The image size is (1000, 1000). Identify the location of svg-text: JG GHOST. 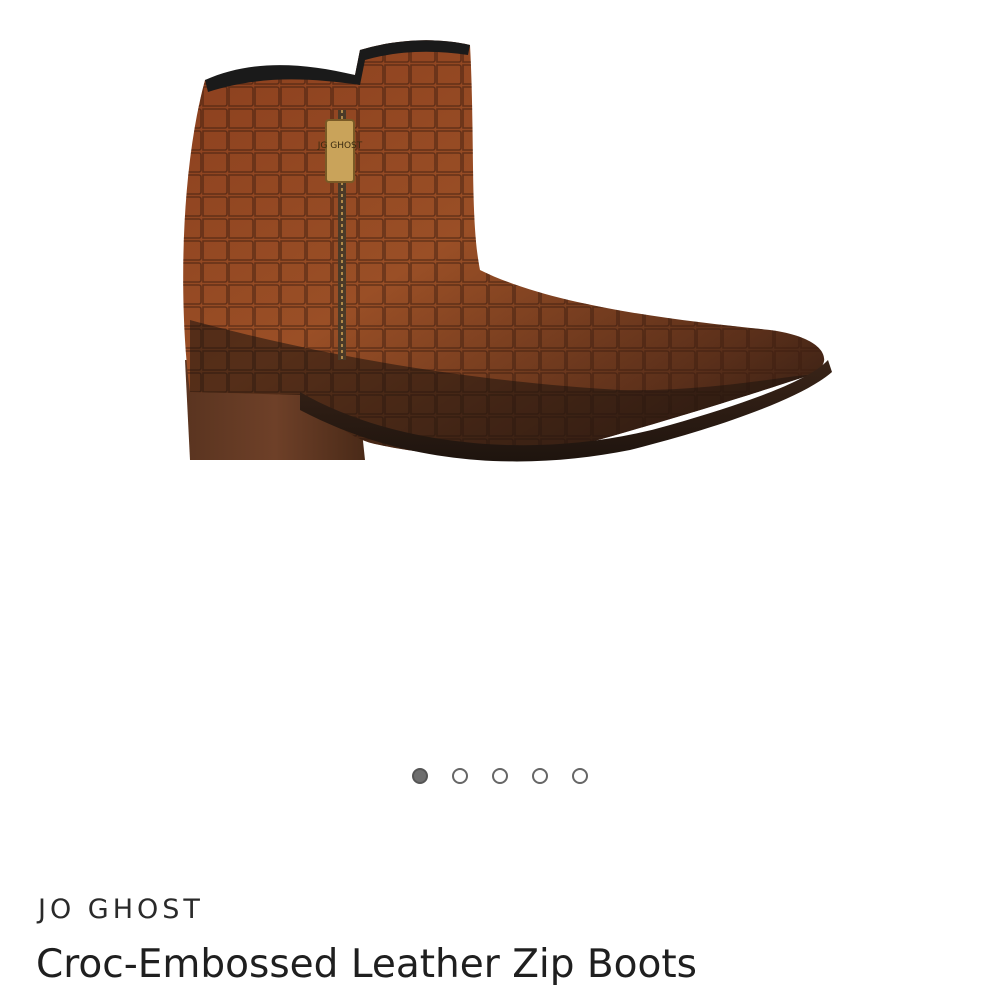
(340, 146).